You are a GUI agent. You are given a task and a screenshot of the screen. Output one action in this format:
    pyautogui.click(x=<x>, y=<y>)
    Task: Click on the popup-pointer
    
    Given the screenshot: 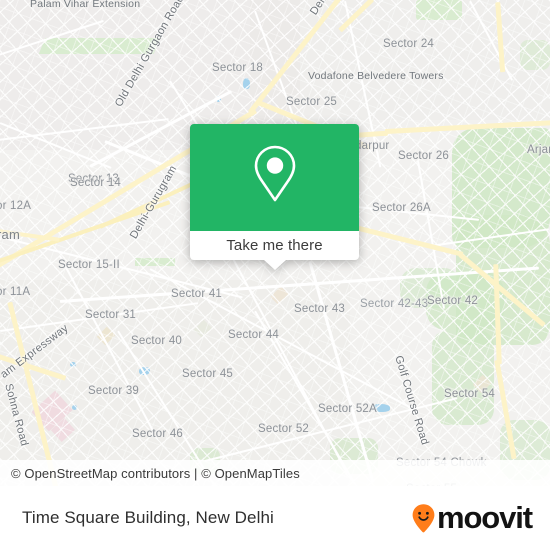 What is the action you would take?
    pyautogui.click(x=274, y=265)
    